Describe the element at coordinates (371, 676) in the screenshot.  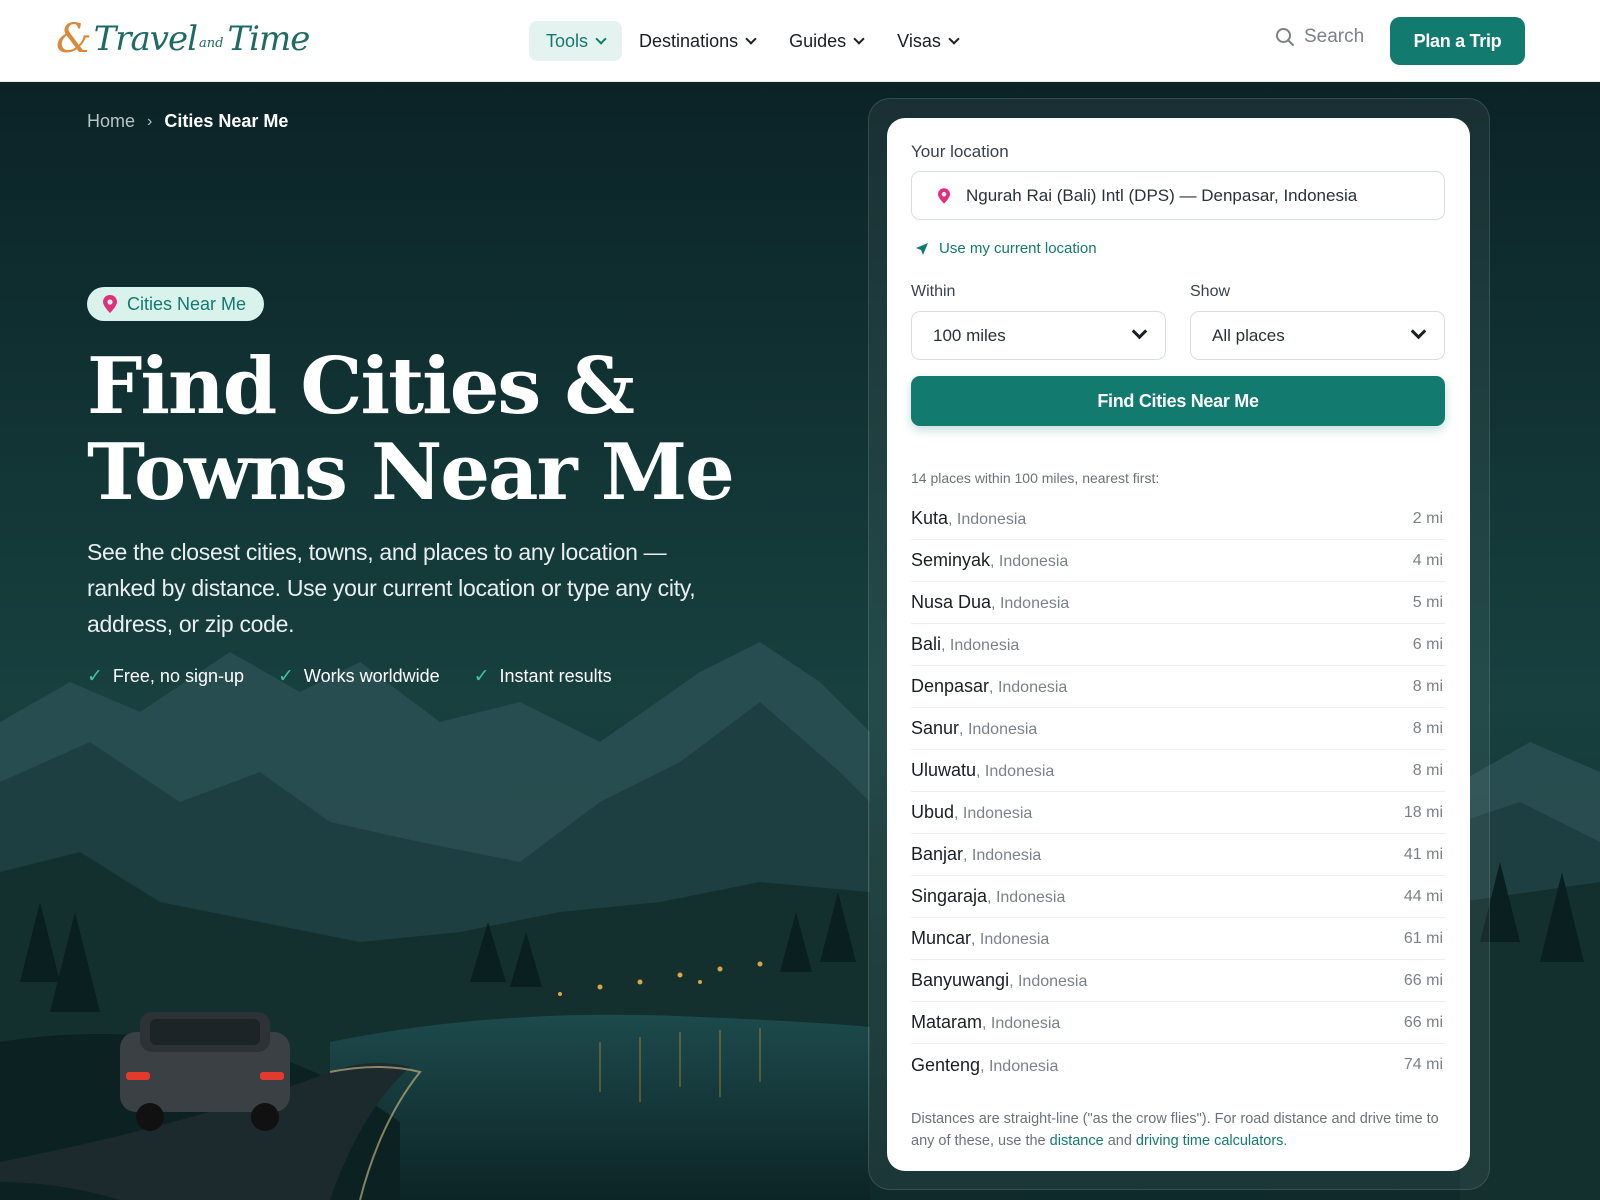
I see `feature-label: Works worldwide` at that location.